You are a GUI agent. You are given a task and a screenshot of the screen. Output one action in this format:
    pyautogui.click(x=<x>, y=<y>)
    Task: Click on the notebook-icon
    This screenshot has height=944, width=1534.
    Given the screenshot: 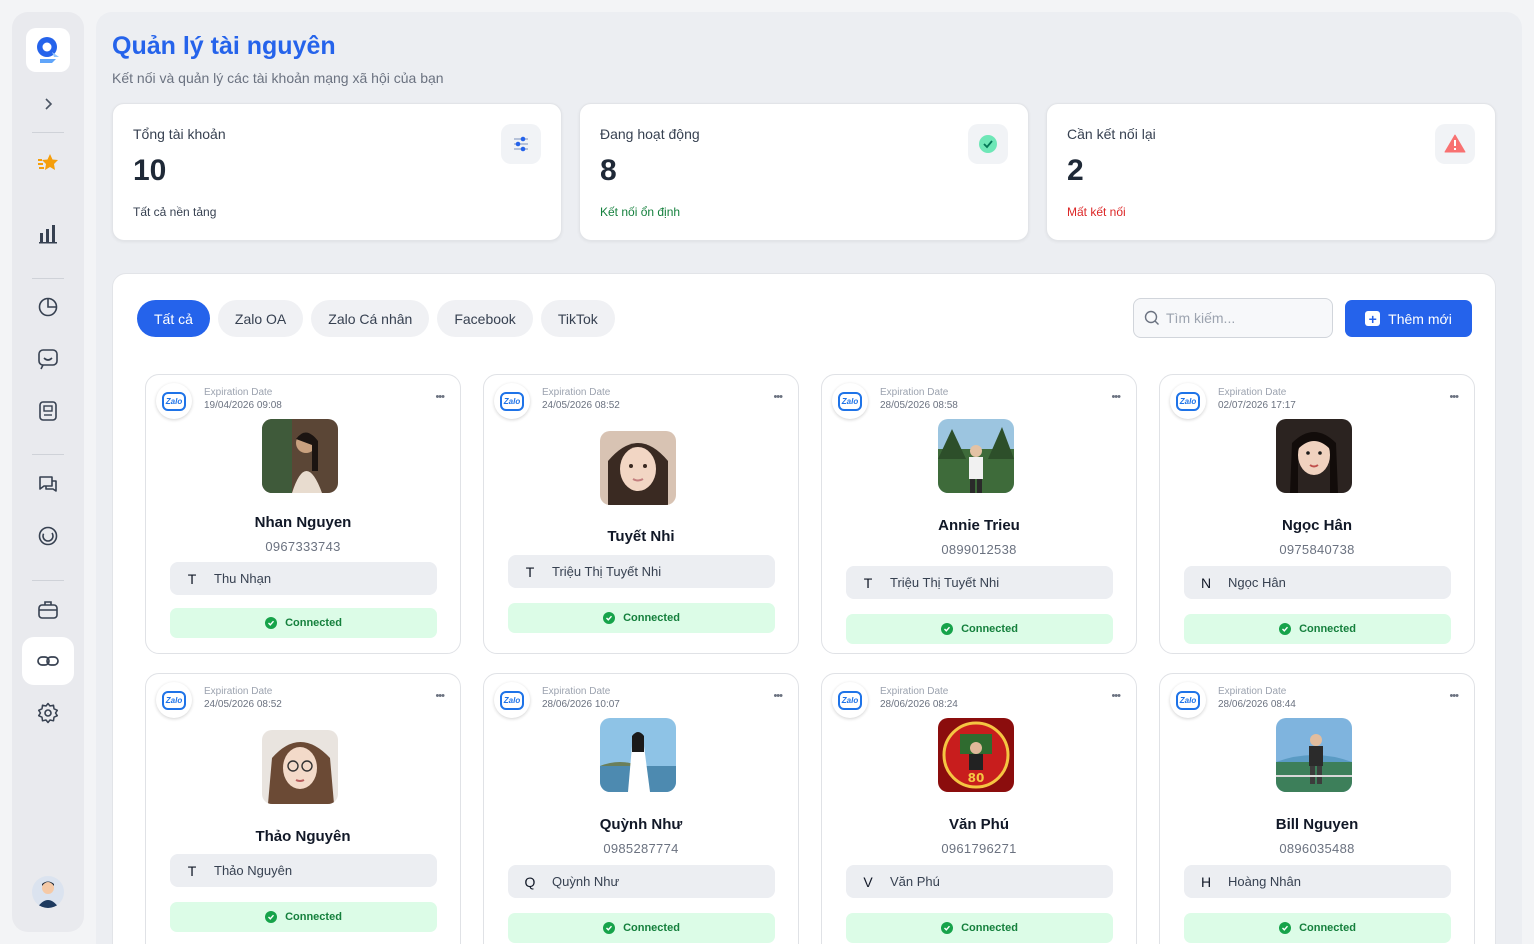 What is the action you would take?
    pyautogui.click(x=48, y=411)
    